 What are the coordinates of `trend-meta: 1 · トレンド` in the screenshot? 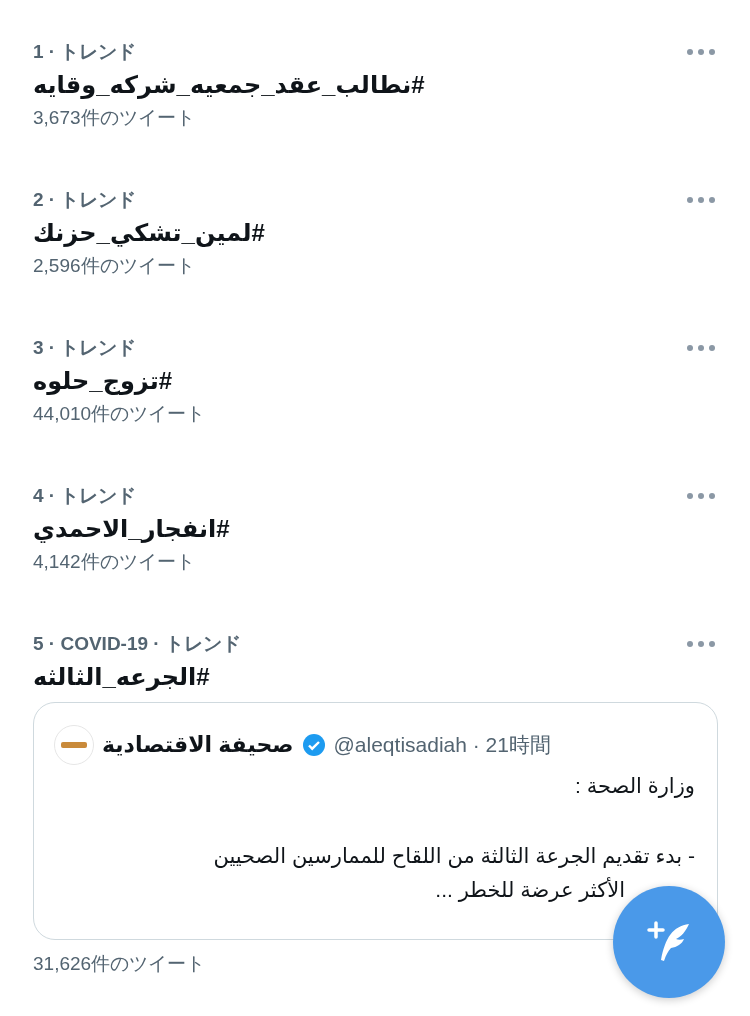 It's located at (85, 52).